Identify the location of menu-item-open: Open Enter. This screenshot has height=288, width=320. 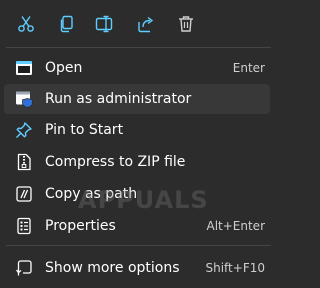
(137, 68).